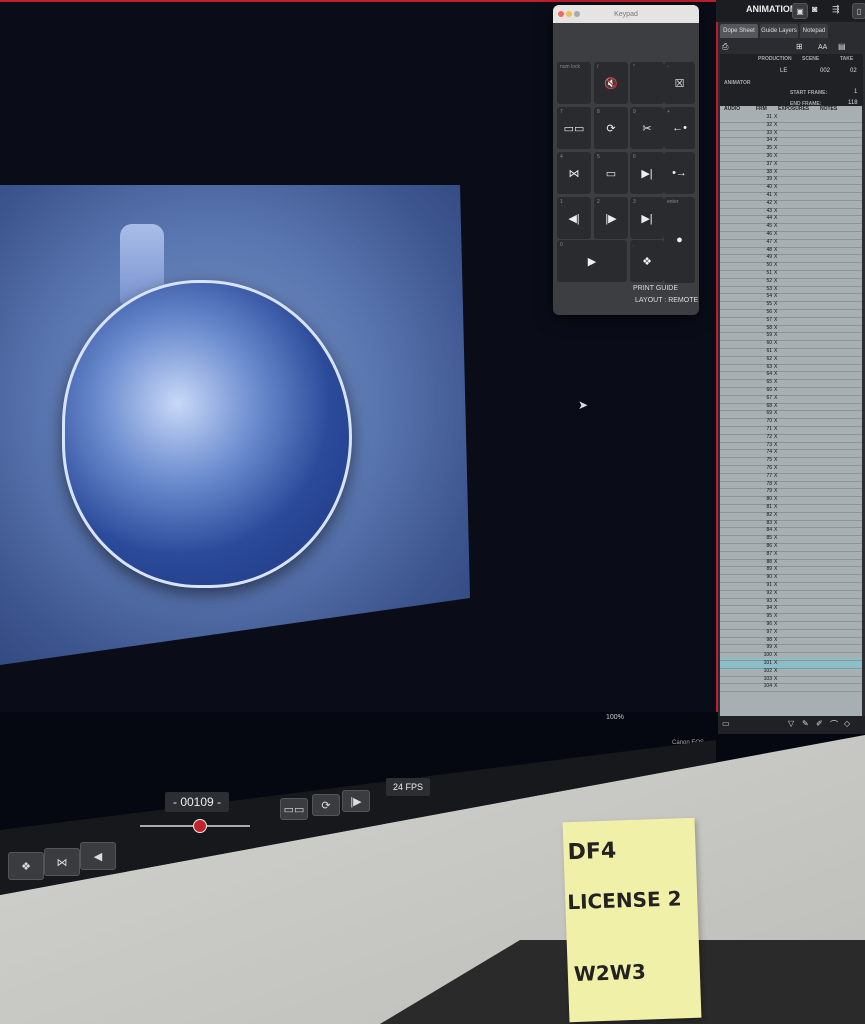 This screenshot has width=865, height=1024. Describe the element at coordinates (615, 717) in the screenshot. I see `zoom-level: 100%` at that location.